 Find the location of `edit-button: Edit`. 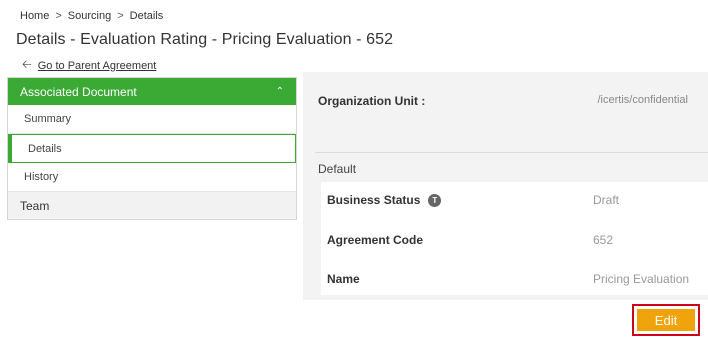

edit-button: Edit is located at coordinates (666, 320).